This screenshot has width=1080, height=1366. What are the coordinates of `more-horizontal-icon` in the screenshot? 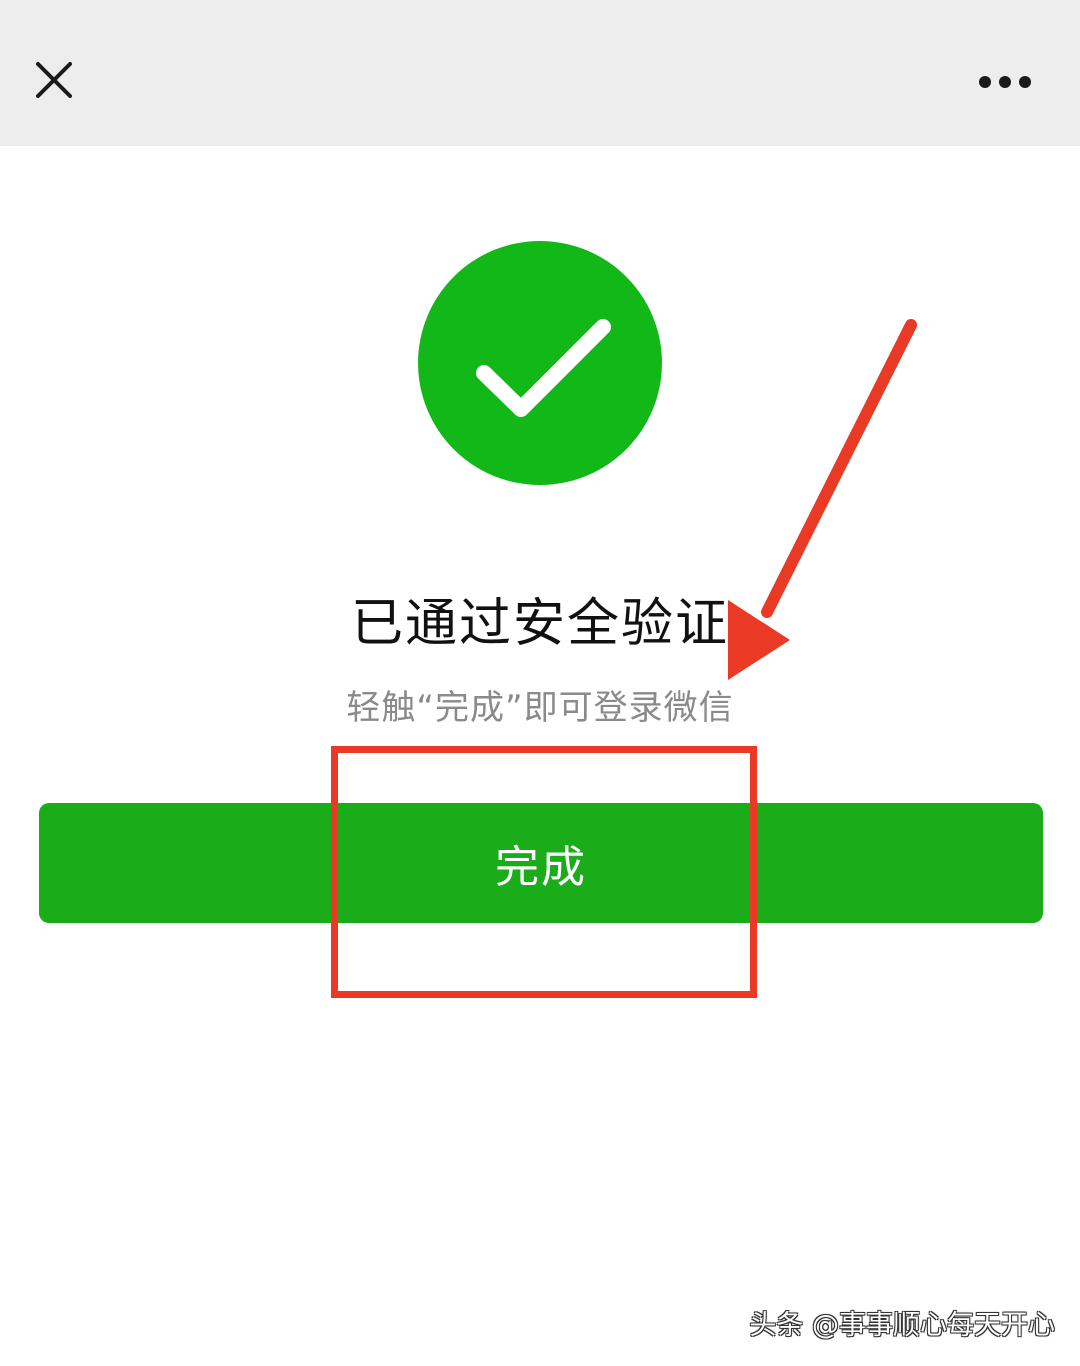 It's located at (1005, 82).